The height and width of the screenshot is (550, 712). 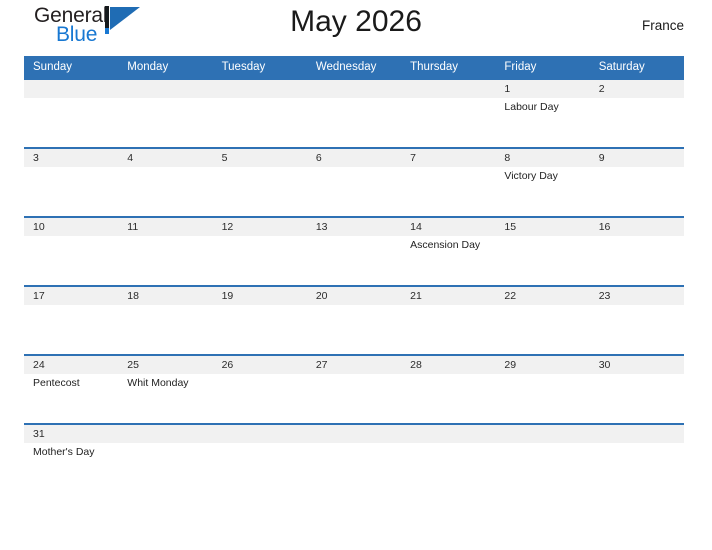 What do you see at coordinates (445, 245) in the screenshot?
I see `calendar-event-label: Ascension Day` at bounding box center [445, 245].